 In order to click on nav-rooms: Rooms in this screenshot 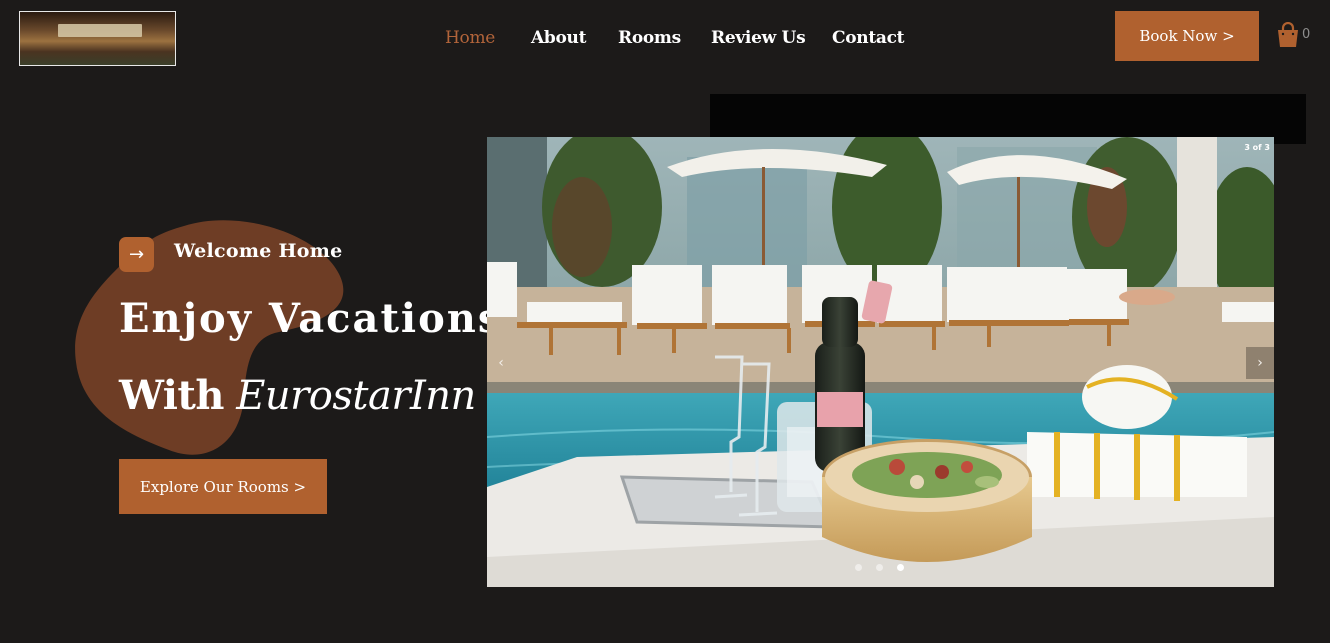, I will do `click(649, 38)`.